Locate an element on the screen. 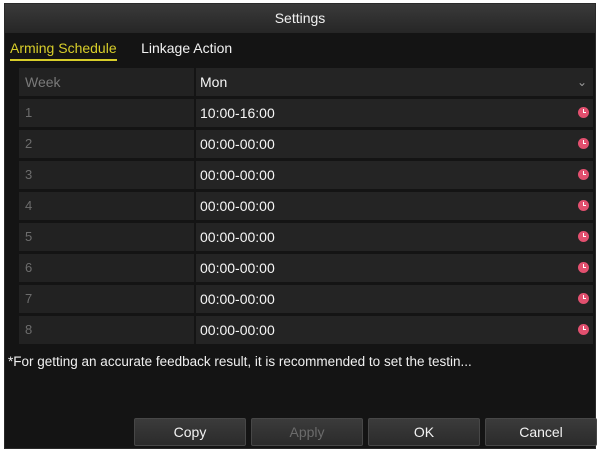 Image resolution: width=601 pixels, height=451 pixels. period-row: 2 00:00-00:00 is located at coordinates (306, 144).